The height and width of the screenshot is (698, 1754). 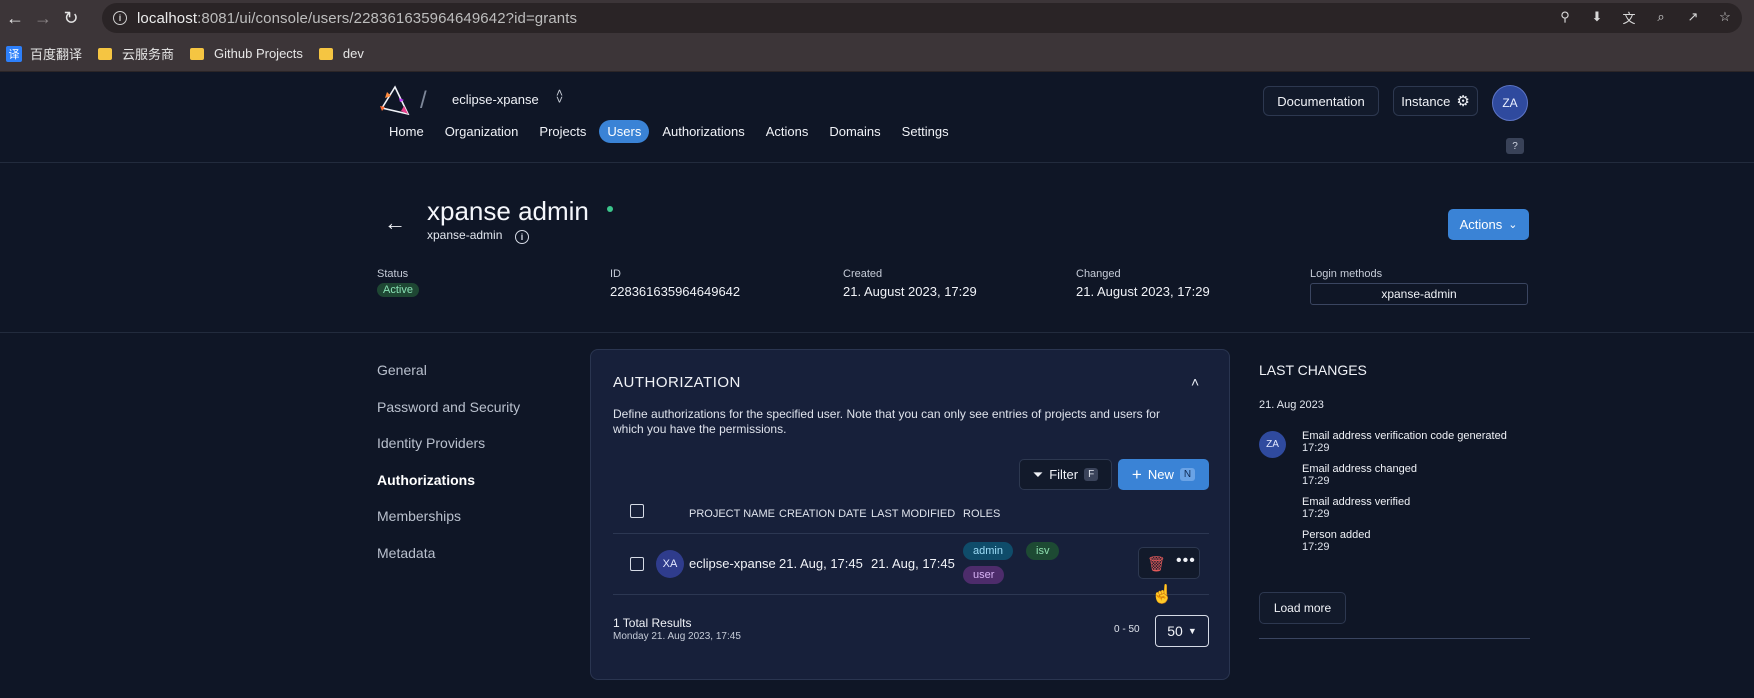 What do you see at coordinates (984, 575) in the screenshot?
I see `role-chip-user: user` at bounding box center [984, 575].